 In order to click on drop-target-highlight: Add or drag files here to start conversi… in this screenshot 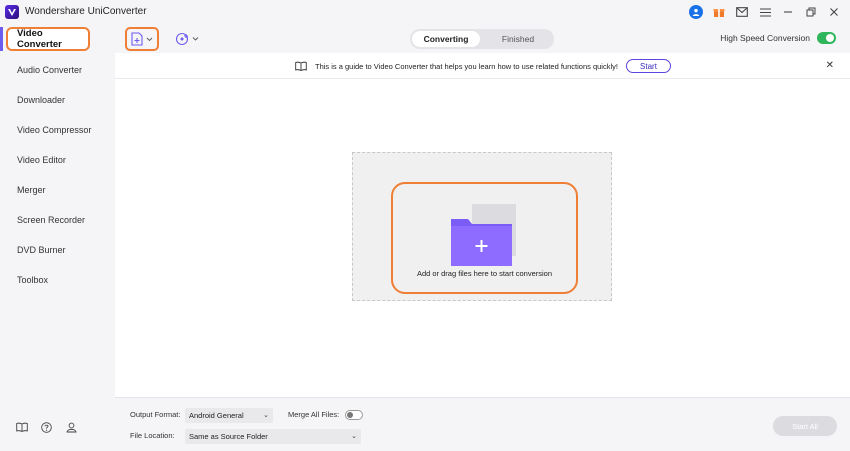, I will do `click(484, 238)`.